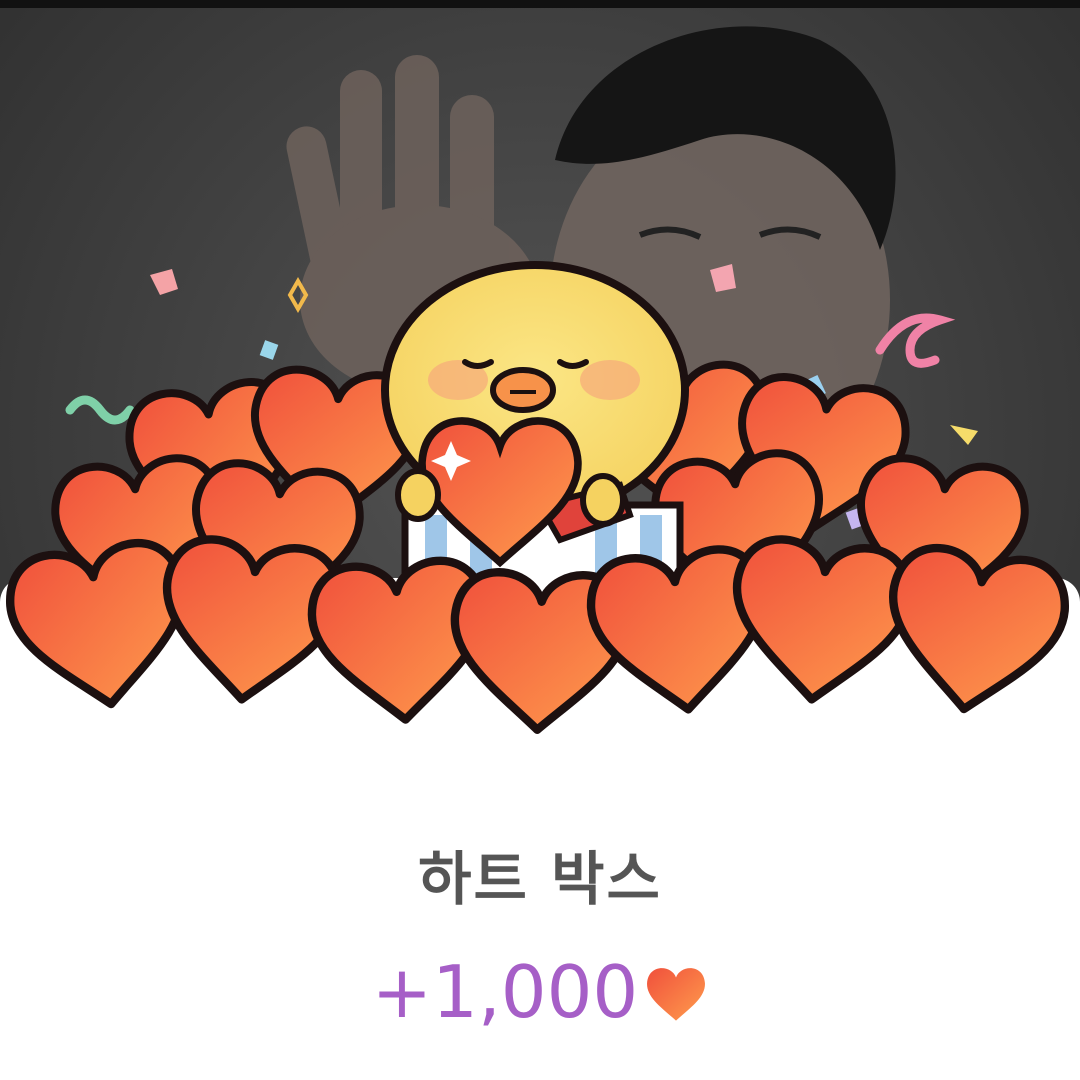  Describe the element at coordinates (505, 992) in the screenshot. I see `reward-amount: +1,000` at that location.